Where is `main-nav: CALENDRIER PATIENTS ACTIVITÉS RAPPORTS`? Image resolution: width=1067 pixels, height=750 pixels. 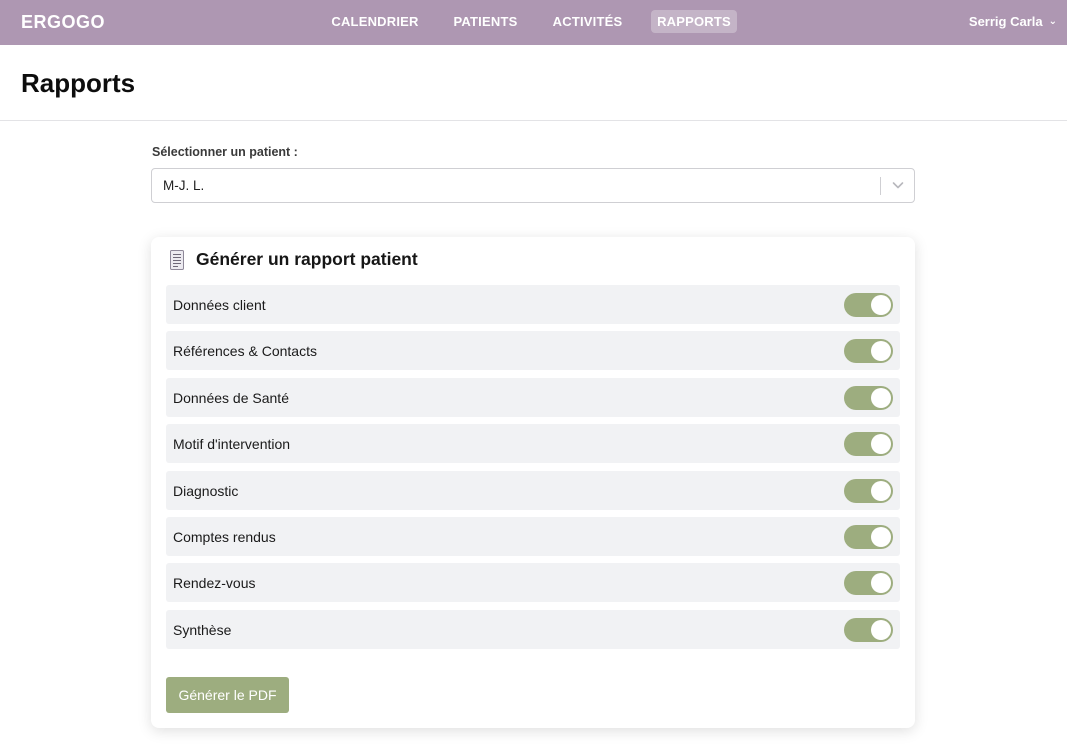
main-nav: CALENDRIER PATIENTS ACTIVITÉS RAPPORTS is located at coordinates (533, 22).